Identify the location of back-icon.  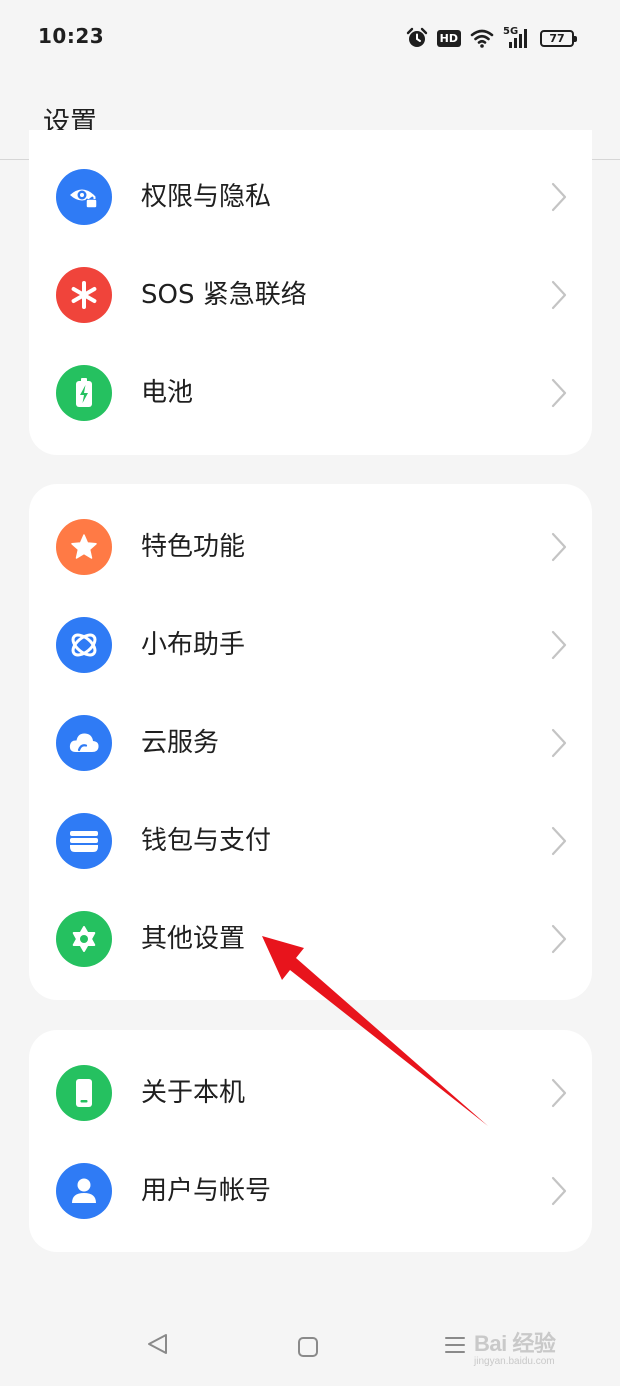
(158, 1344).